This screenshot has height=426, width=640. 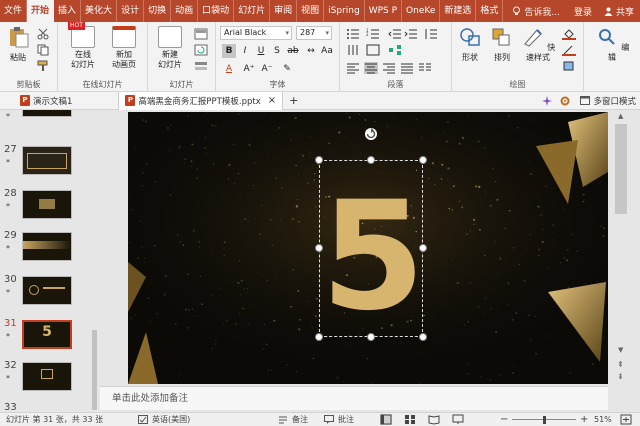 I want to click on notes-icon, so click(x=283, y=419).